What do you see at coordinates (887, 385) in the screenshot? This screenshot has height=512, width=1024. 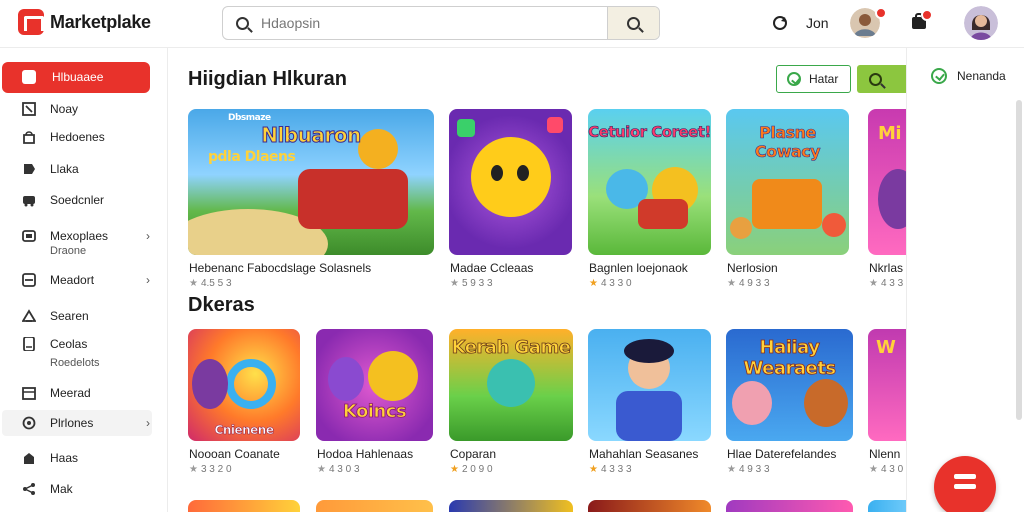 I see `game-thumbnail: W` at bounding box center [887, 385].